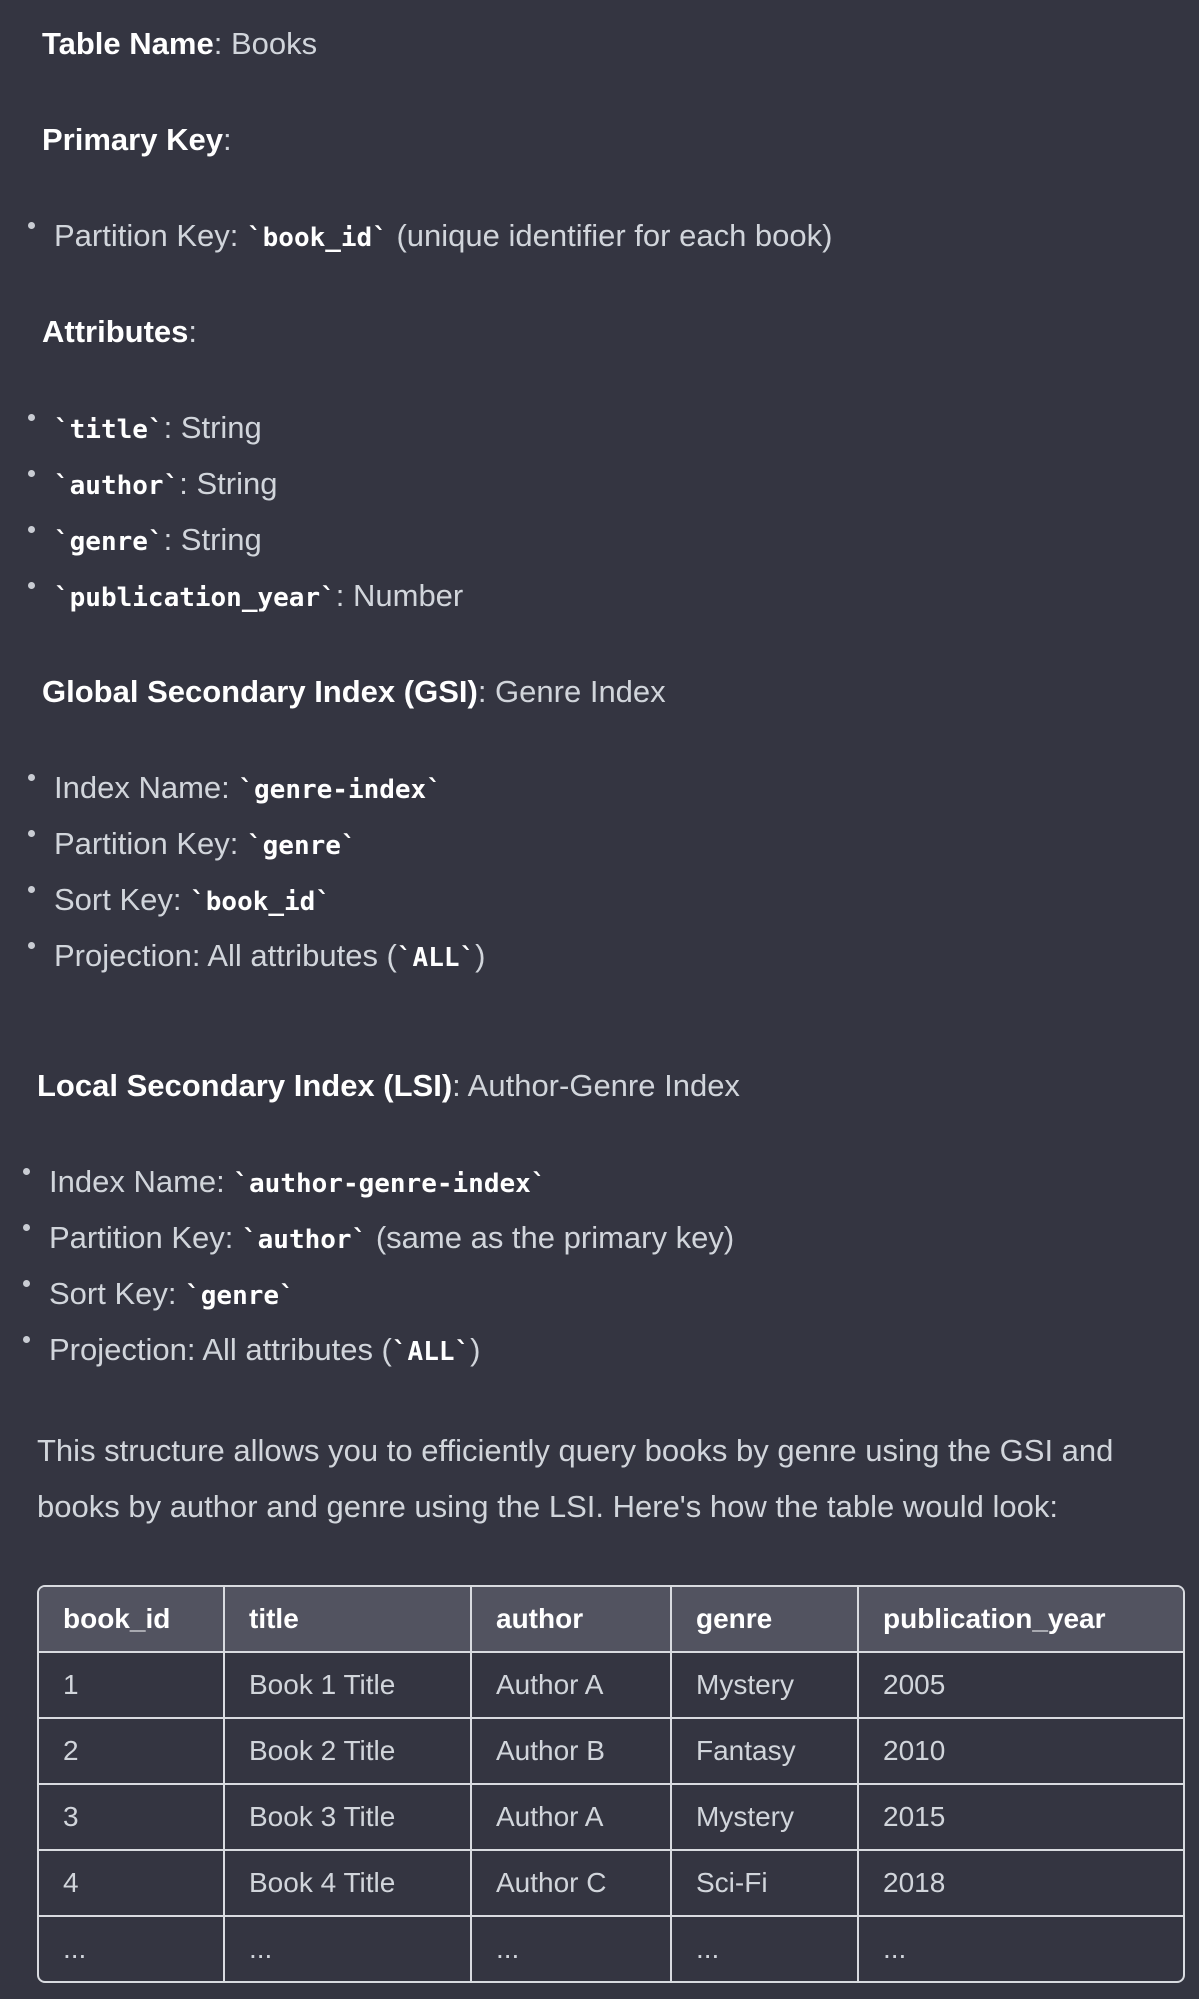  I want to click on table-name-value: : Books, so click(265, 43).